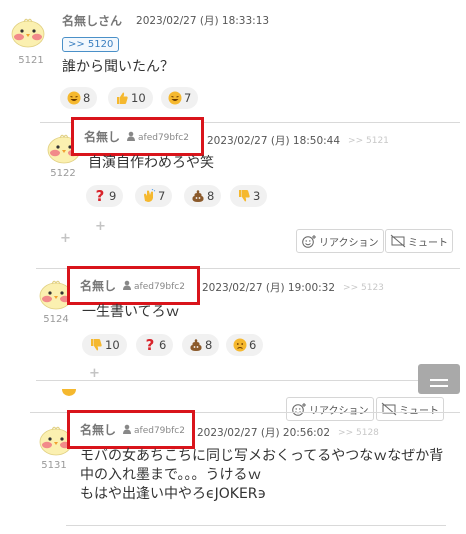 The width and height of the screenshot is (466, 534). I want to click on post-number: 5122, so click(63, 173).